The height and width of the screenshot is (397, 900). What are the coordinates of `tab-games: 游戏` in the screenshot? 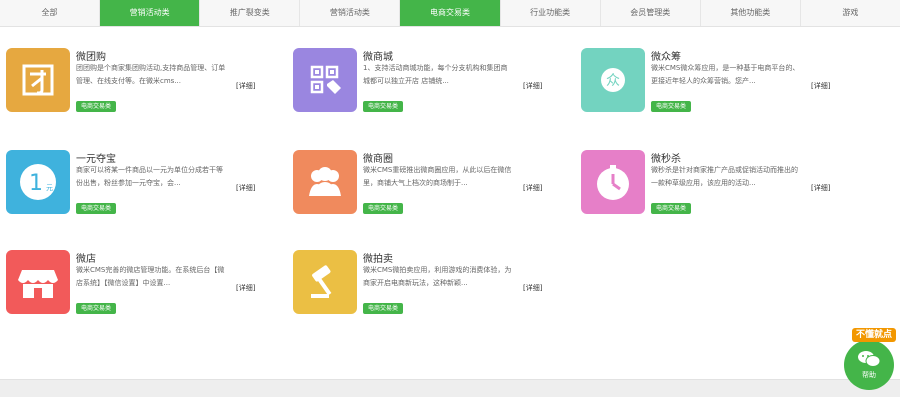 It's located at (850, 13).